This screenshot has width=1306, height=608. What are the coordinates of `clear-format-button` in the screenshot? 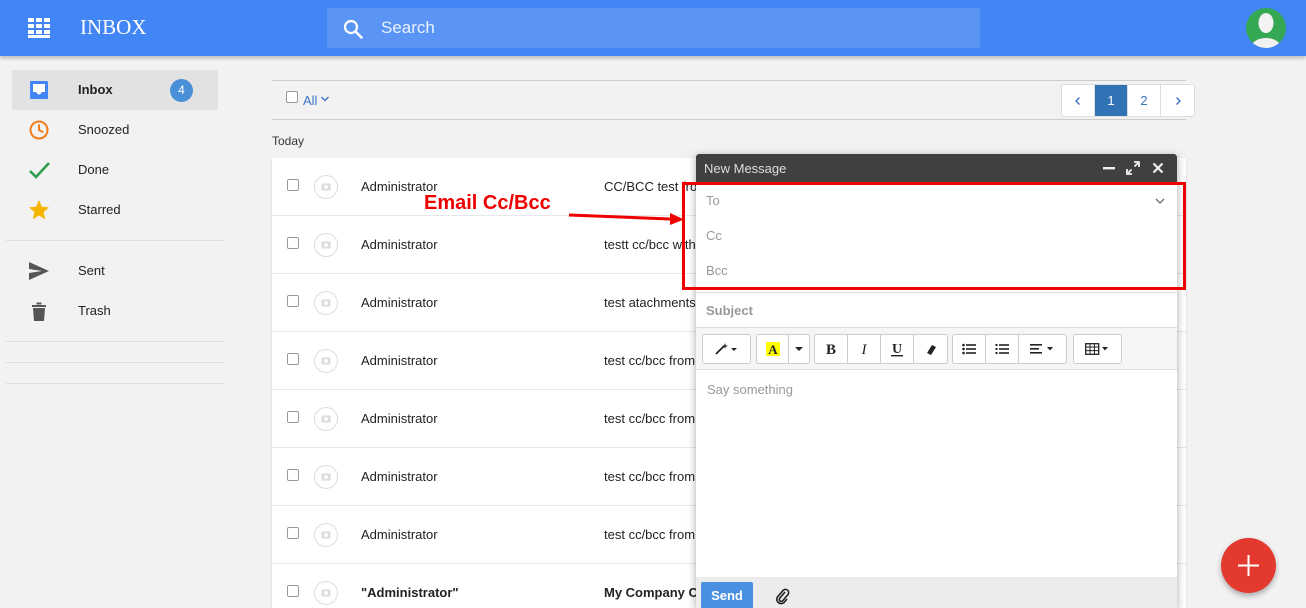 It's located at (930, 349).